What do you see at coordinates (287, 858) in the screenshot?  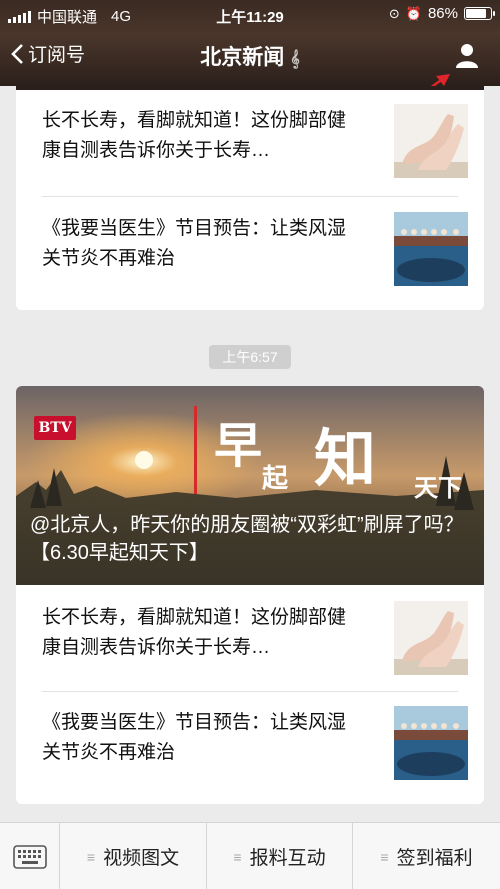 I see `menu-item-label: 报料互动` at bounding box center [287, 858].